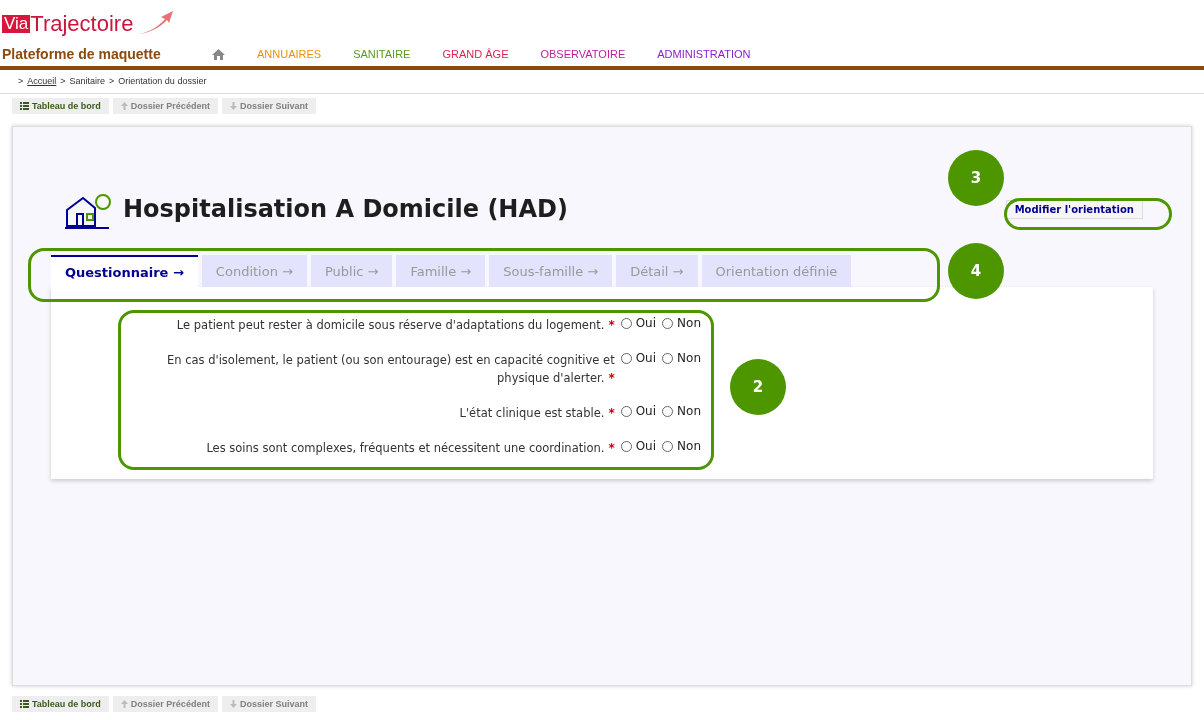 Image resolution: width=1204 pixels, height=720 pixels. What do you see at coordinates (107, 24) in the screenshot?
I see `logo: ViaTrajectoire` at bounding box center [107, 24].